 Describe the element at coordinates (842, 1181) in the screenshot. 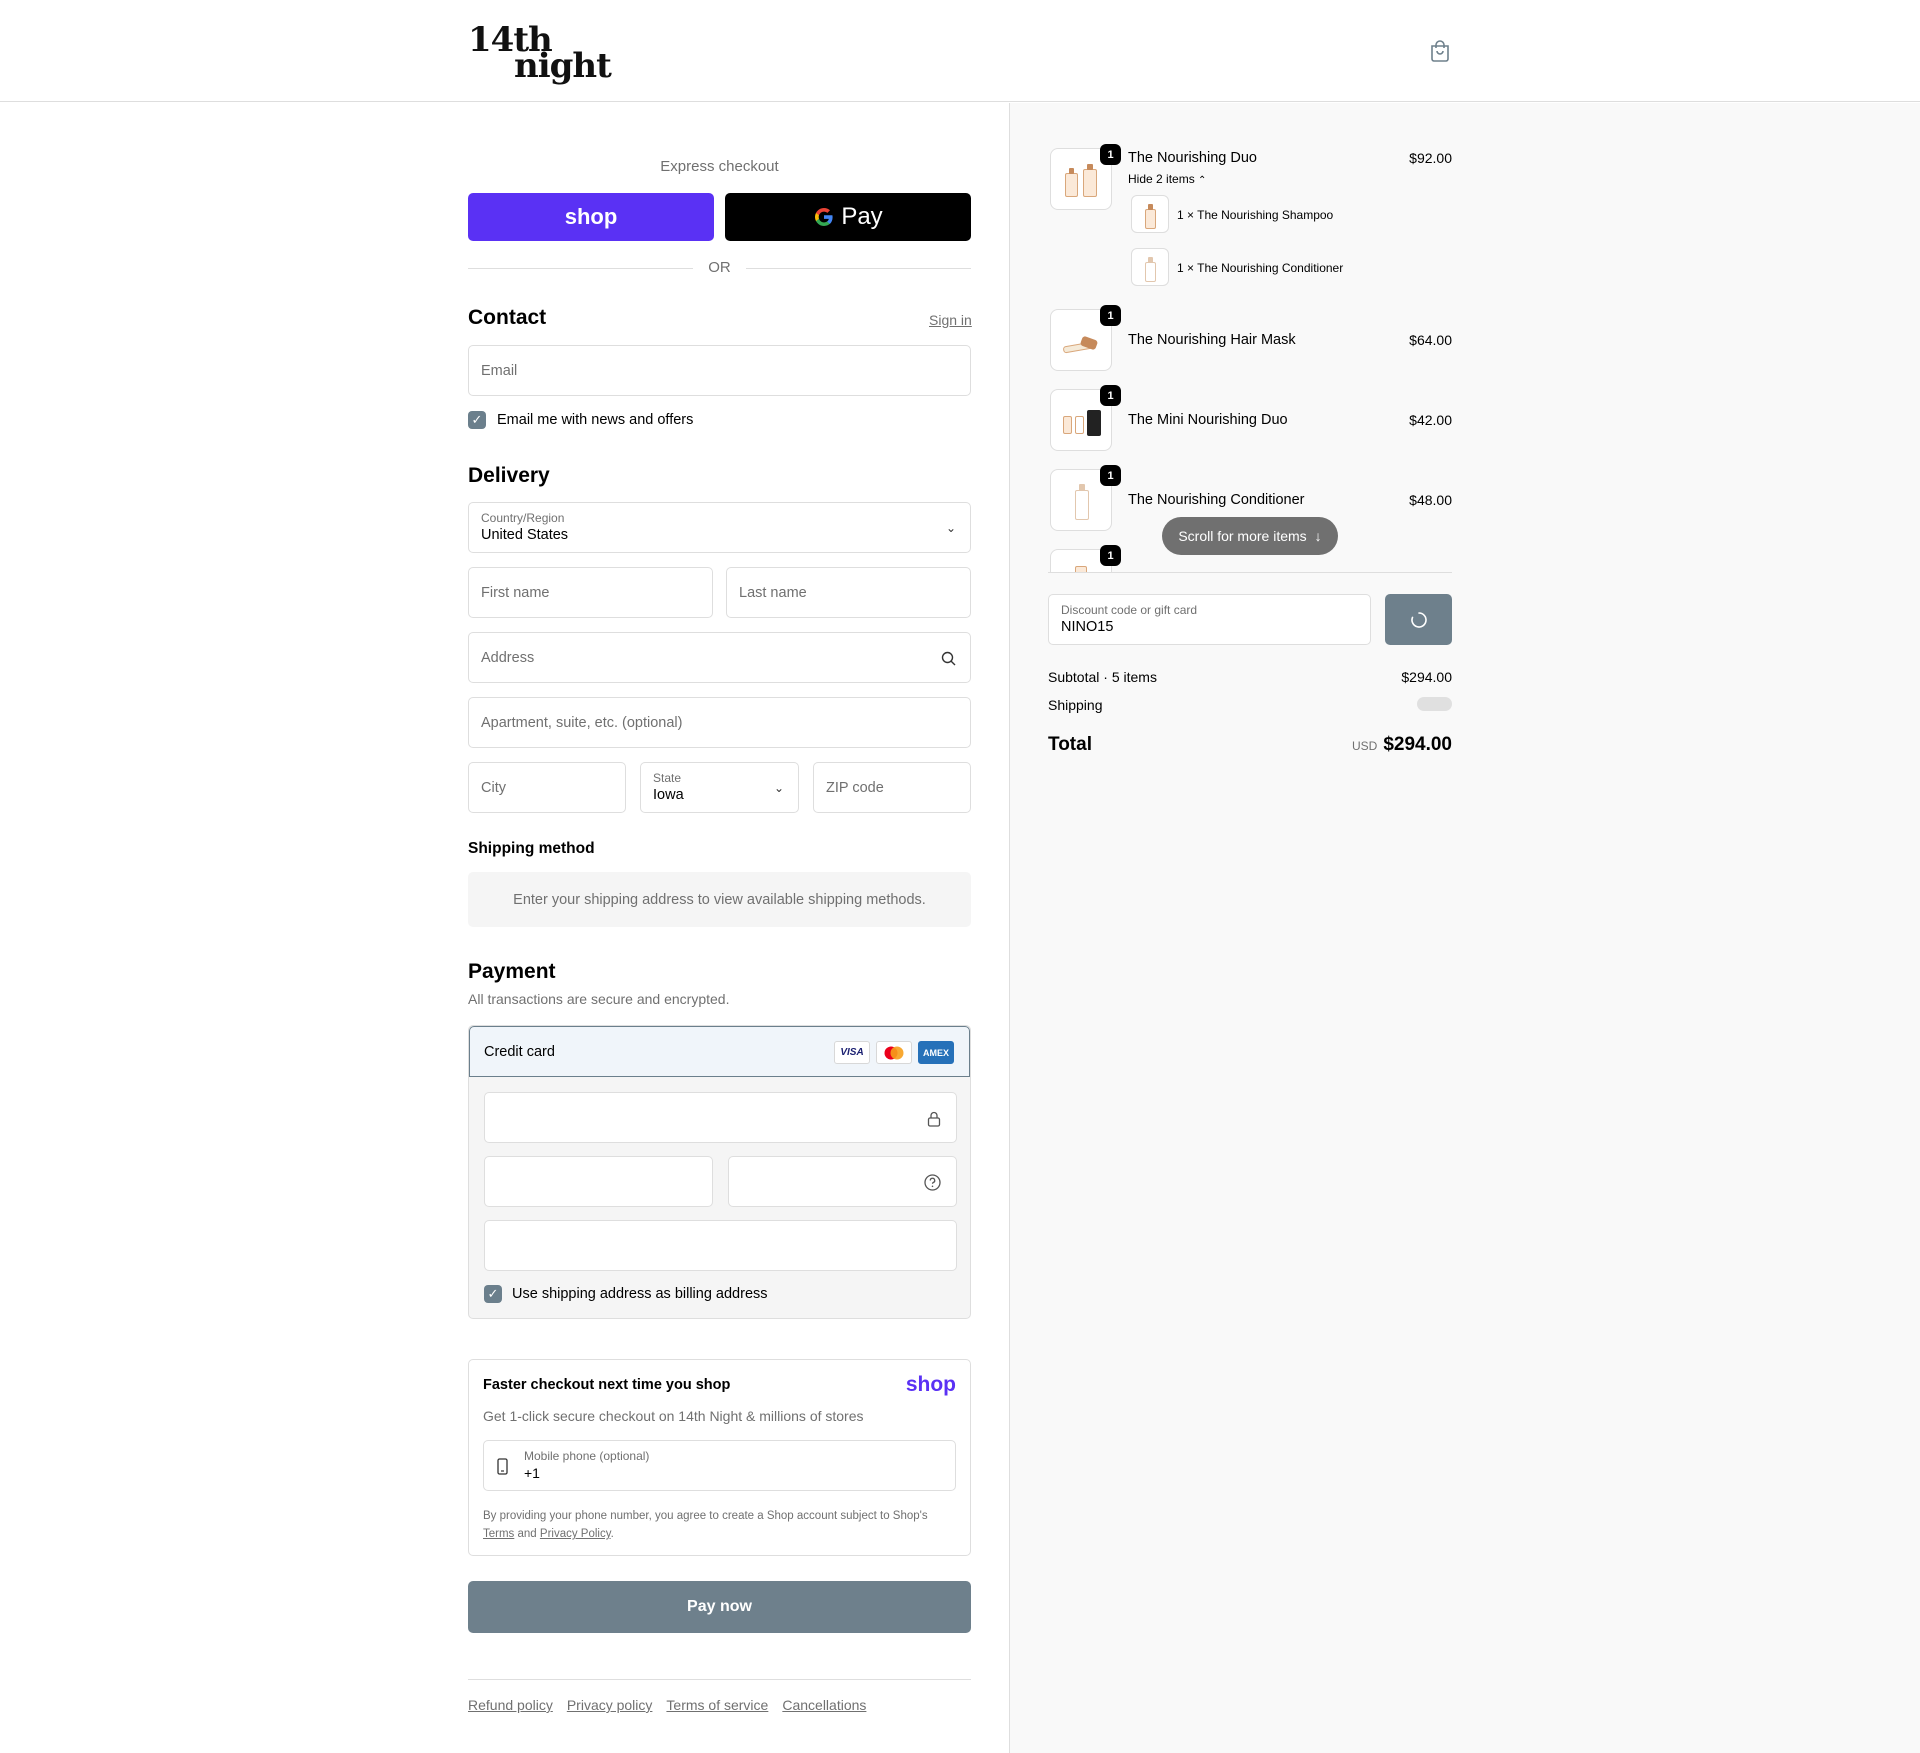

I see `security-code-field` at that location.